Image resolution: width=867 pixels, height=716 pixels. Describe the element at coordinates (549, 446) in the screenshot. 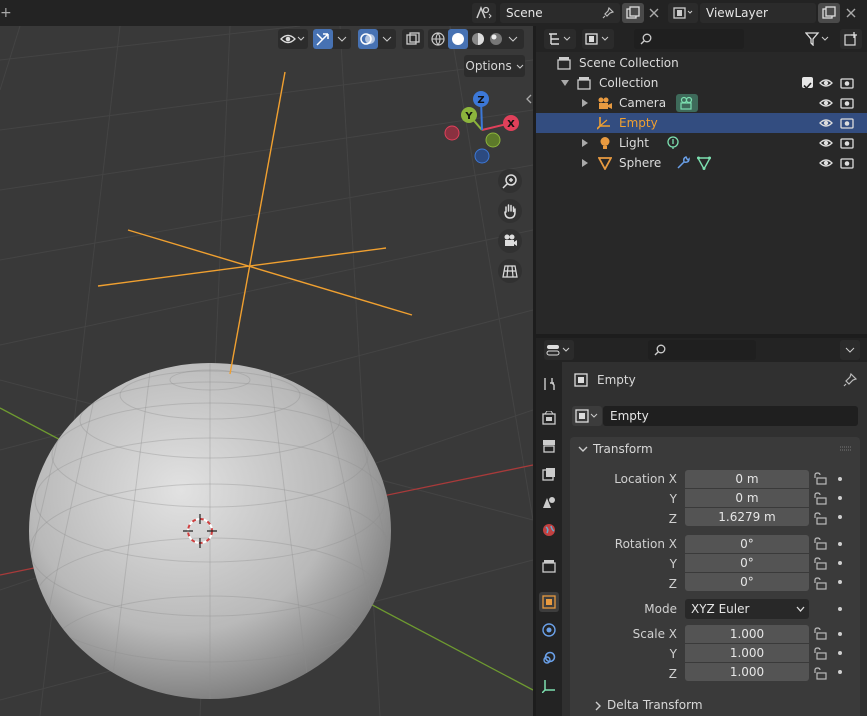

I see `tab-output` at that location.